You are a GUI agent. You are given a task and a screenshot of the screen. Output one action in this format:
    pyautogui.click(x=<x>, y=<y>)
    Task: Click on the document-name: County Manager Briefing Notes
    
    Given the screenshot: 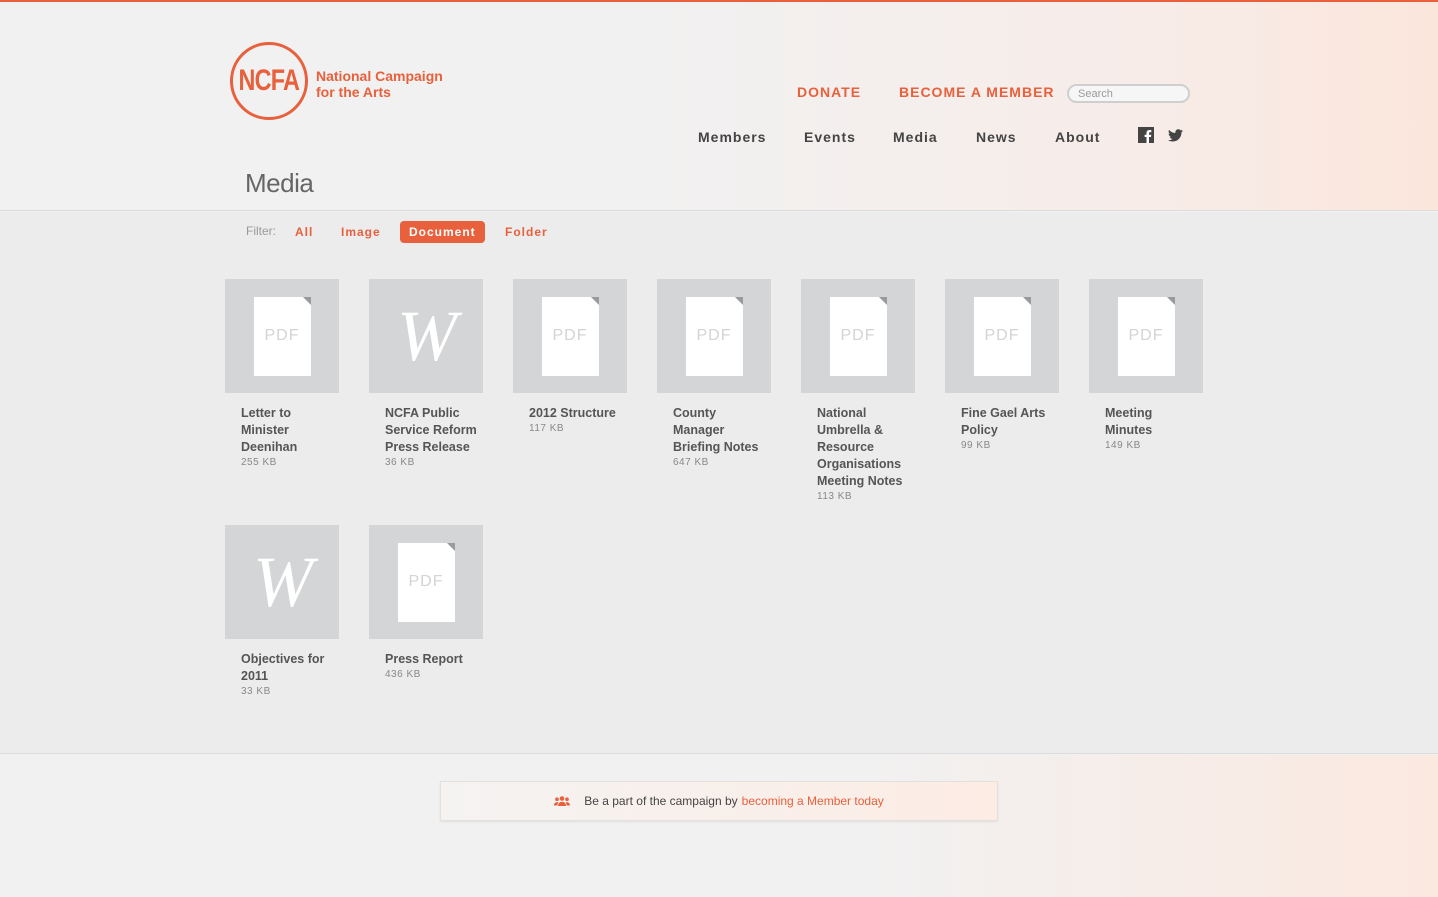 What is the action you would take?
    pyautogui.click(x=719, y=430)
    